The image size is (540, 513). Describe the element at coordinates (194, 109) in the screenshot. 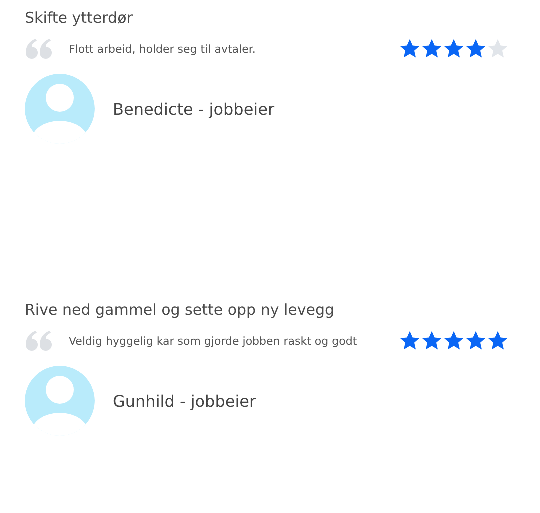

I see `author-name: Benedicte - jobbeier` at that location.